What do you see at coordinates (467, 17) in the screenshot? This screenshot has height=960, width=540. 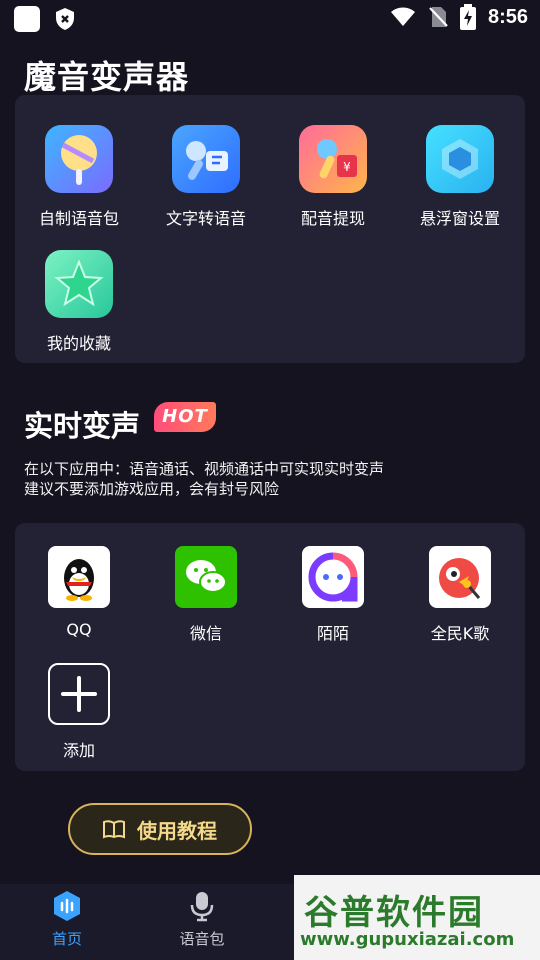 I see `battery-icon` at bounding box center [467, 17].